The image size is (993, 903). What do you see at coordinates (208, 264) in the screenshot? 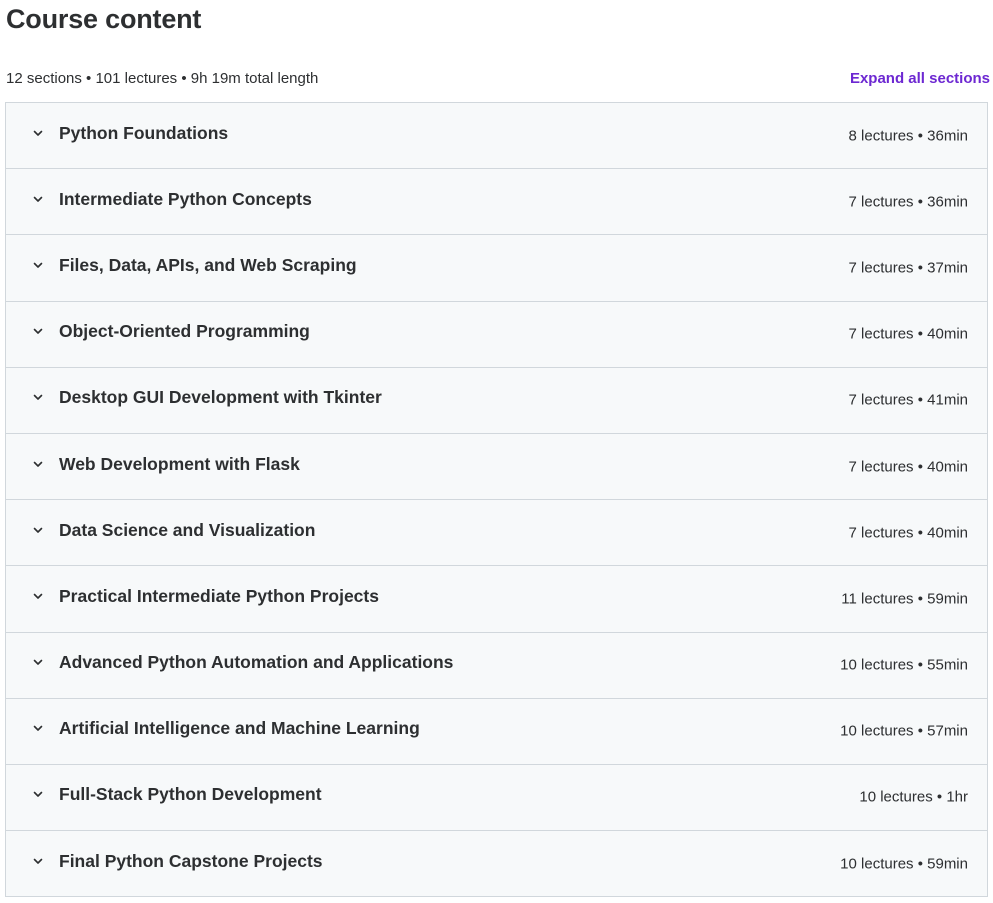
I see `section-title: Files, Data, APIs, and Web Scraping` at bounding box center [208, 264].